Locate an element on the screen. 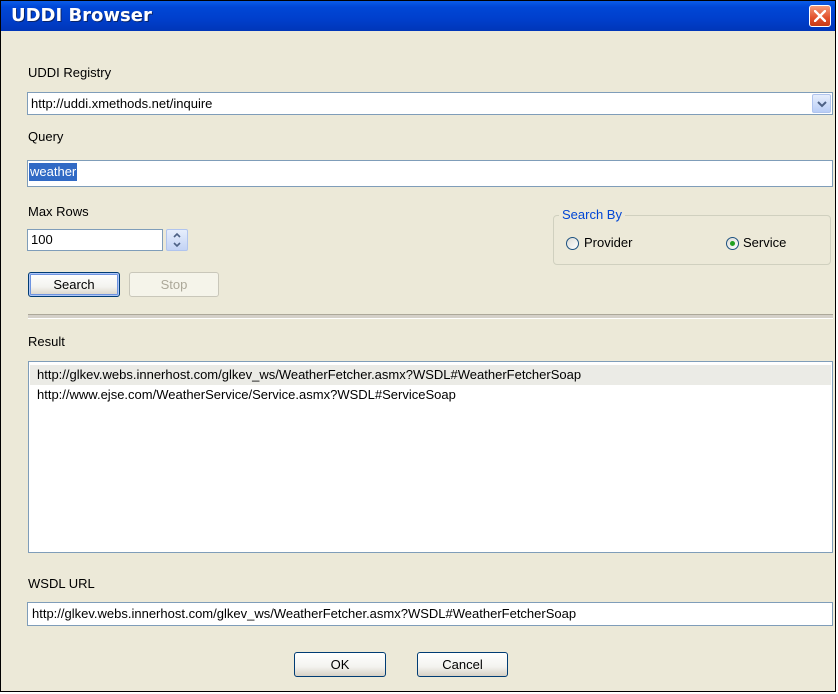  result-label: Result is located at coordinates (46, 341).